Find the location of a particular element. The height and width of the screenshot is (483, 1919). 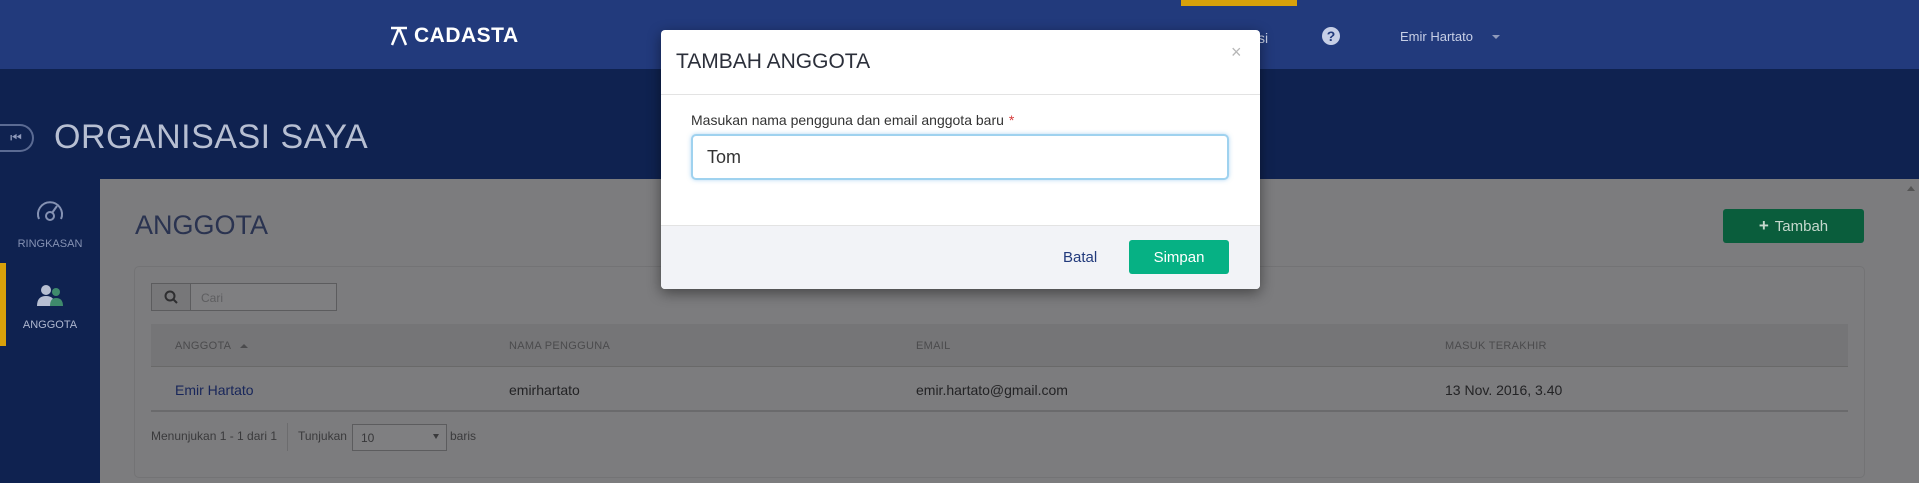

collapse-icon: ⏮ is located at coordinates (16, 137).